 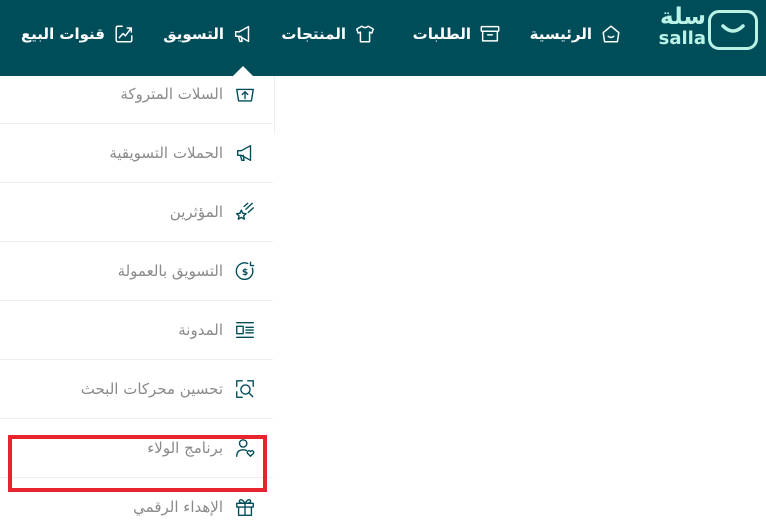 What do you see at coordinates (245, 389) in the screenshot?
I see `seo-search-icon` at bounding box center [245, 389].